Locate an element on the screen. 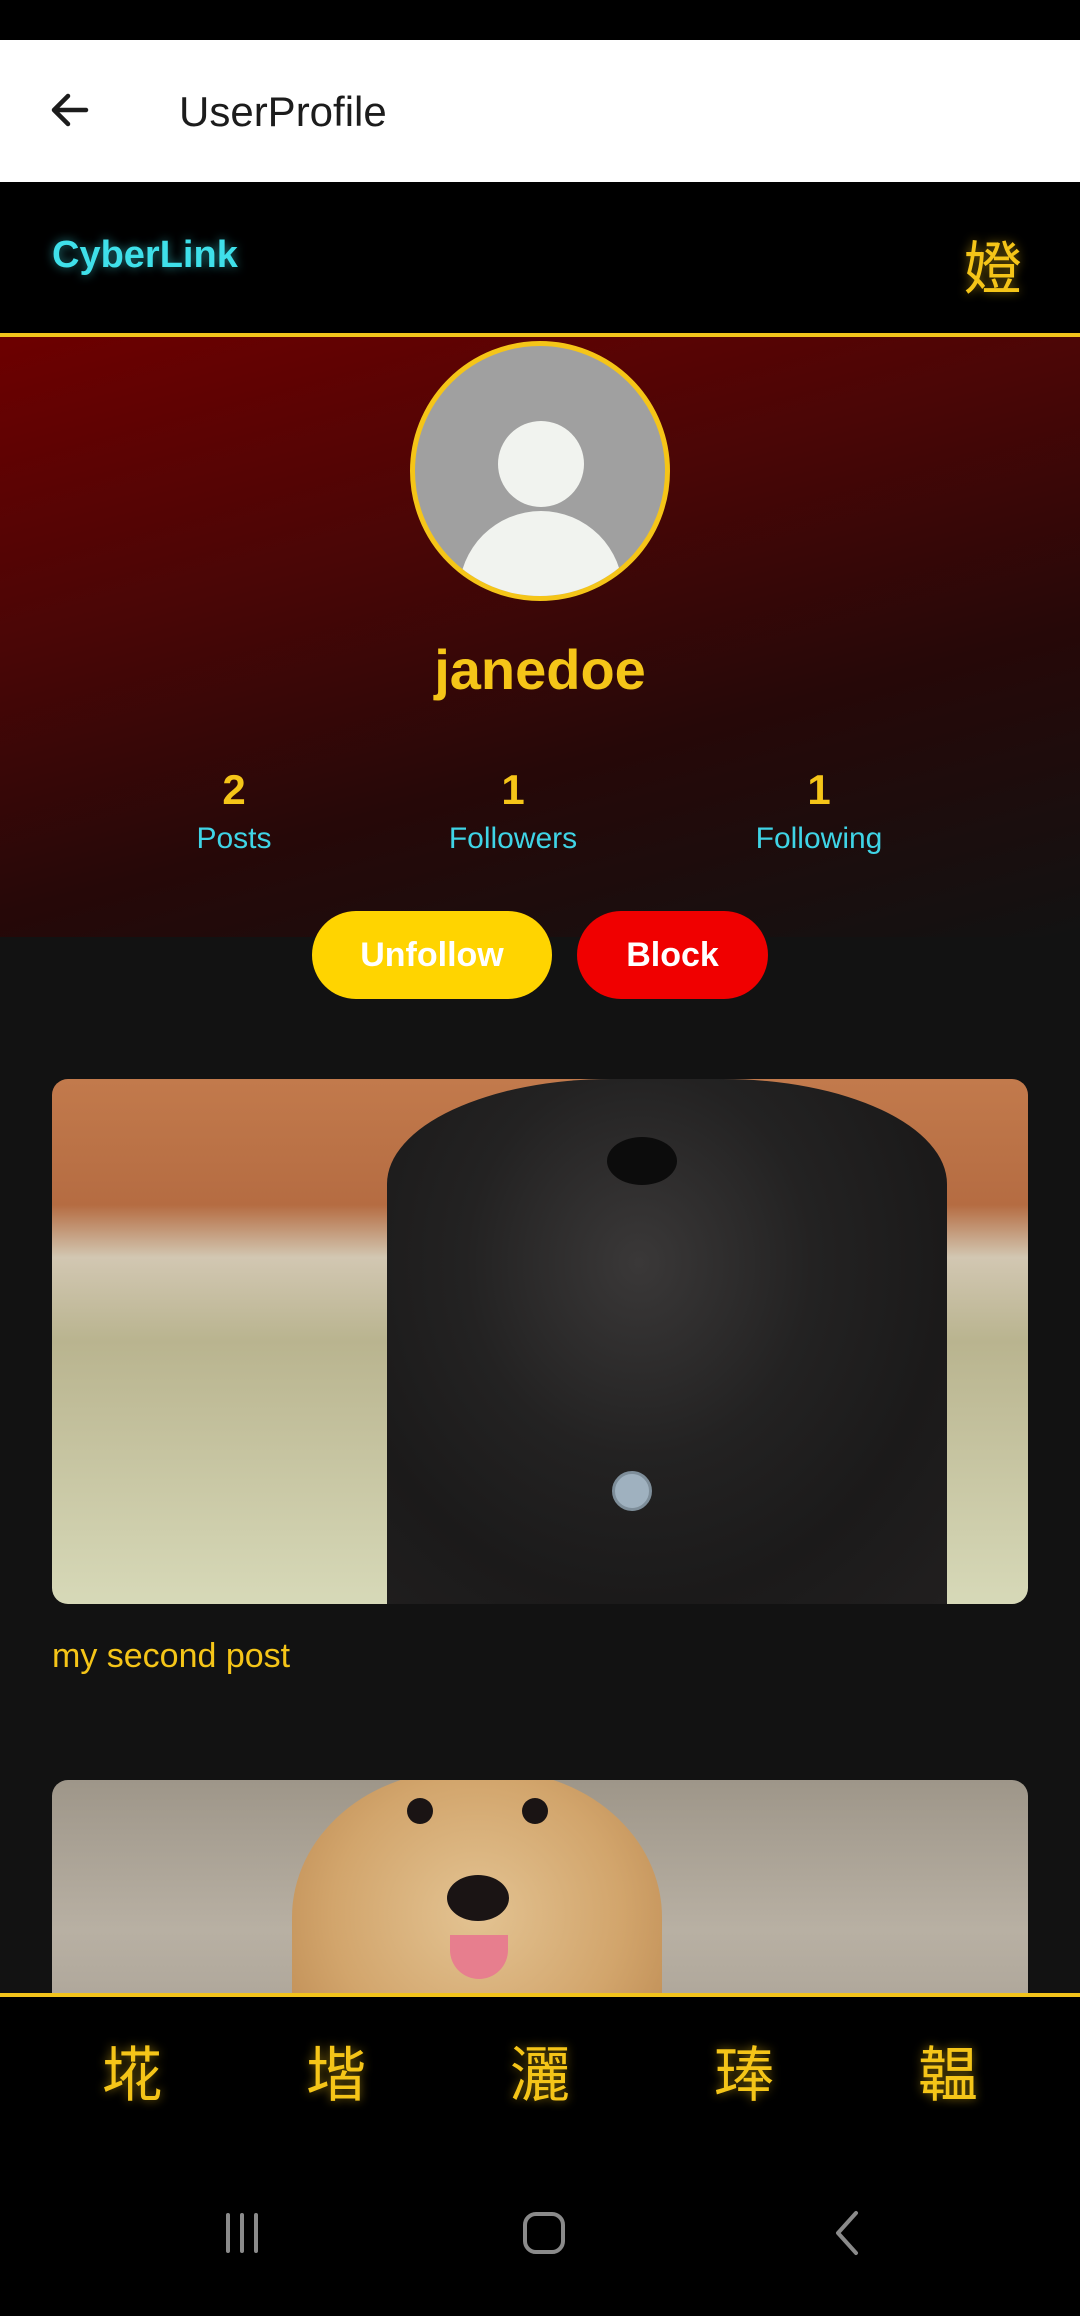 This screenshot has height=2316, width=1080. stat-followers-value: 1 is located at coordinates (513, 789).